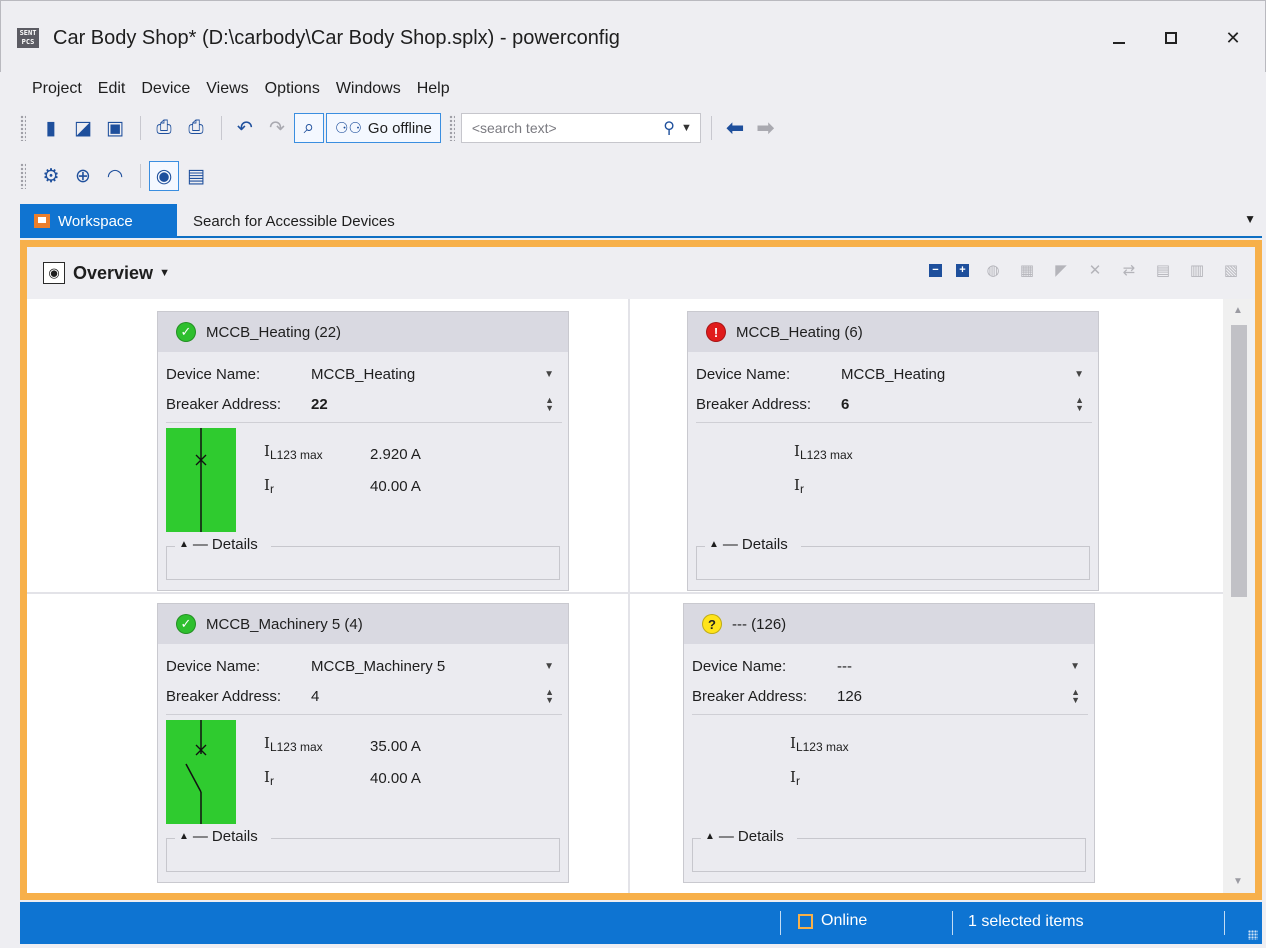  Describe the element at coordinates (1231, 270) in the screenshot. I see `remove-icon: ▧` at that location.